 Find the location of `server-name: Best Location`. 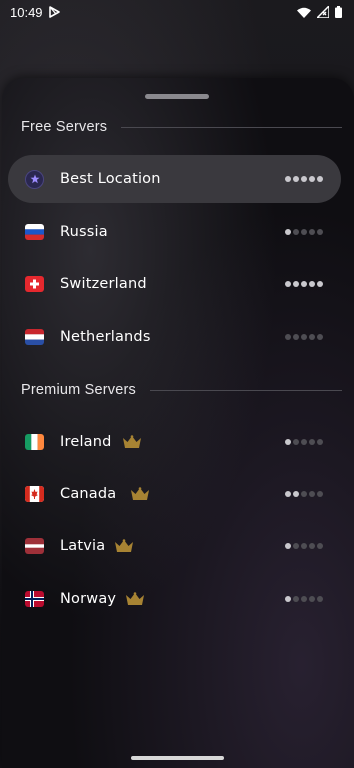

server-name: Best Location is located at coordinates (110, 179).